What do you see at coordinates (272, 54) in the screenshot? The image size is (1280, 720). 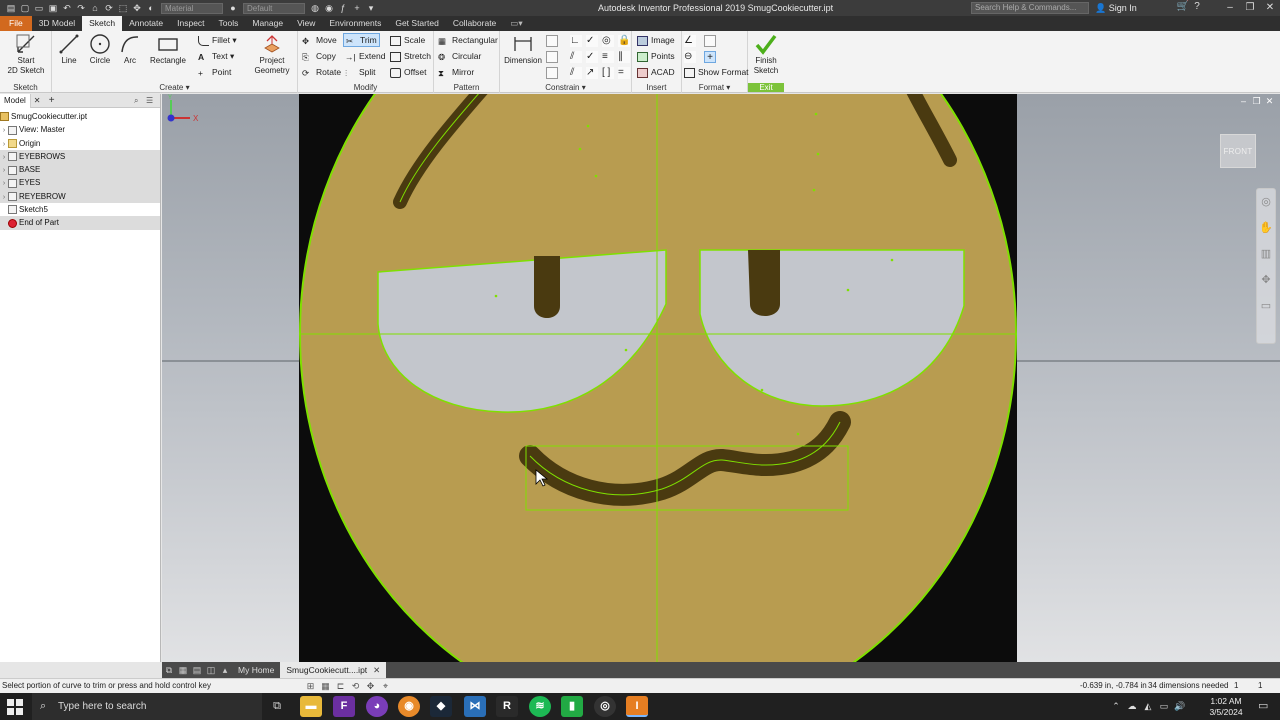 I see `project-geometry-button: Project Geometry` at bounding box center [272, 54].